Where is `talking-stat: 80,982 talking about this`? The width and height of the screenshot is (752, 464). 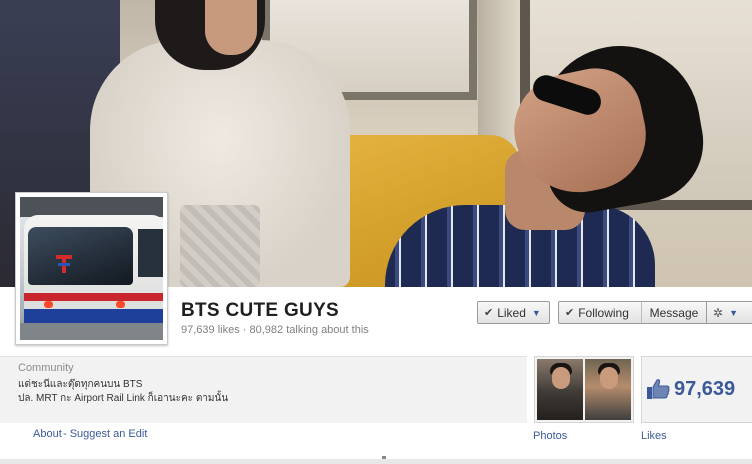
talking-stat: 80,982 talking about this is located at coordinates (309, 330).